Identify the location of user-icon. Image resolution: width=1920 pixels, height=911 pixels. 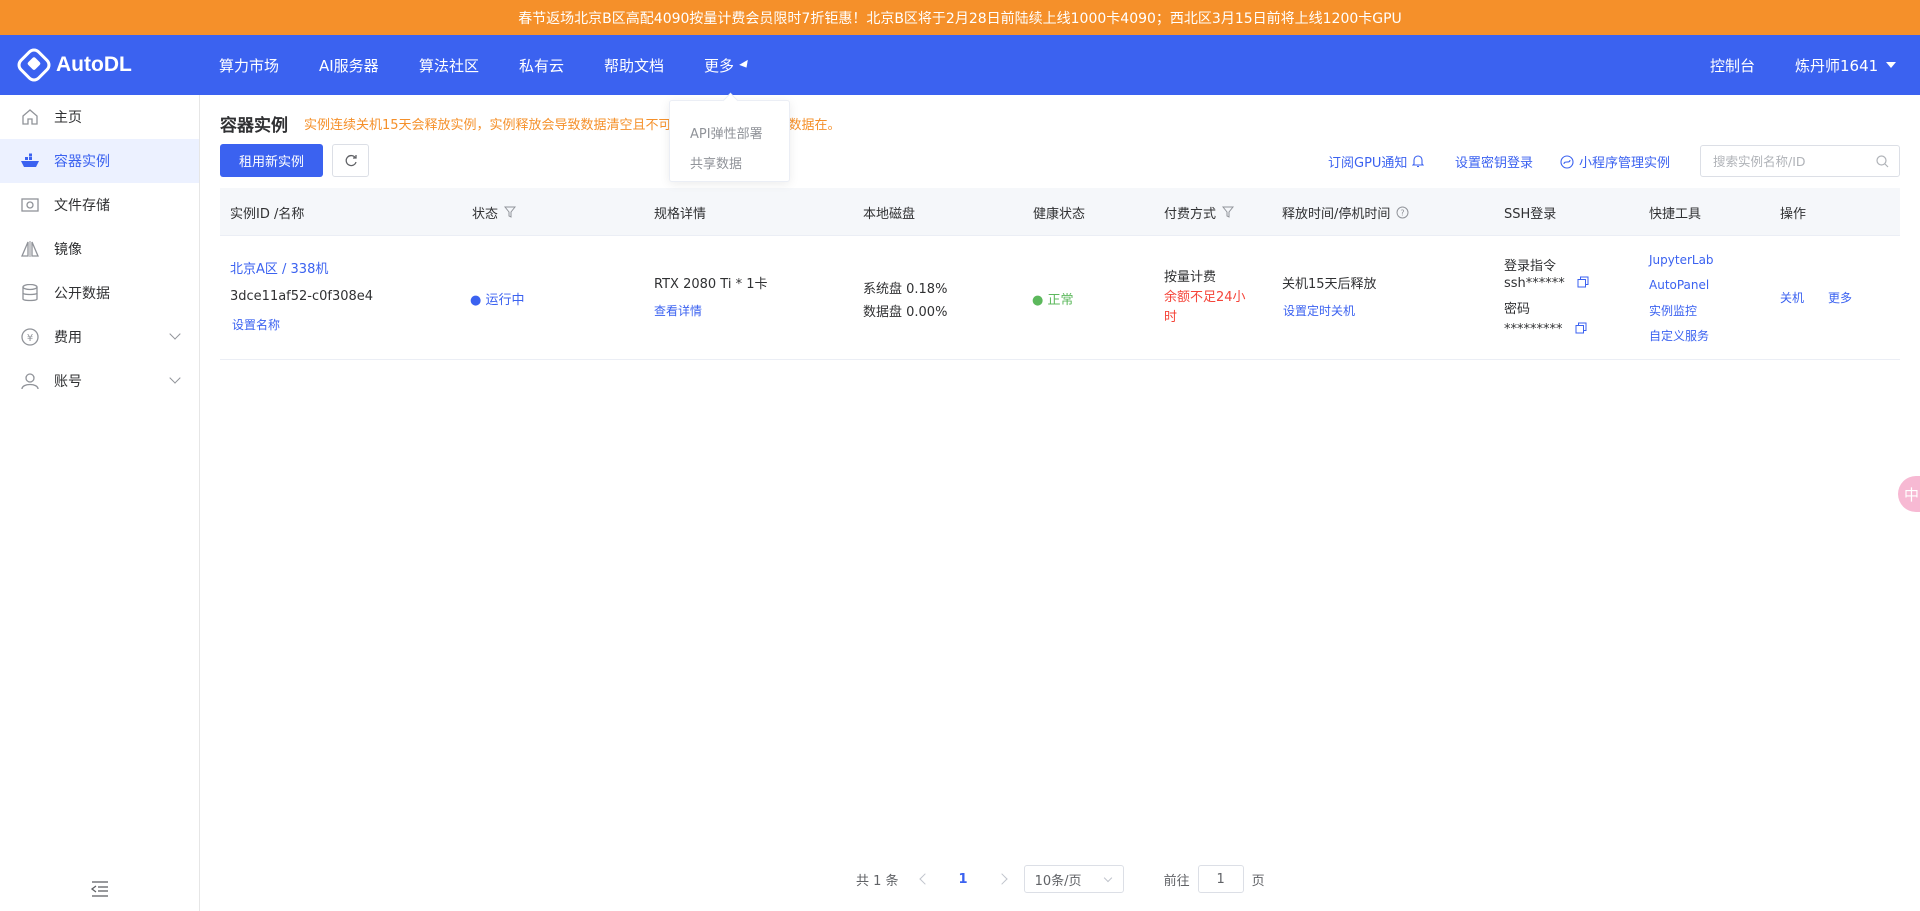
(30, 381).